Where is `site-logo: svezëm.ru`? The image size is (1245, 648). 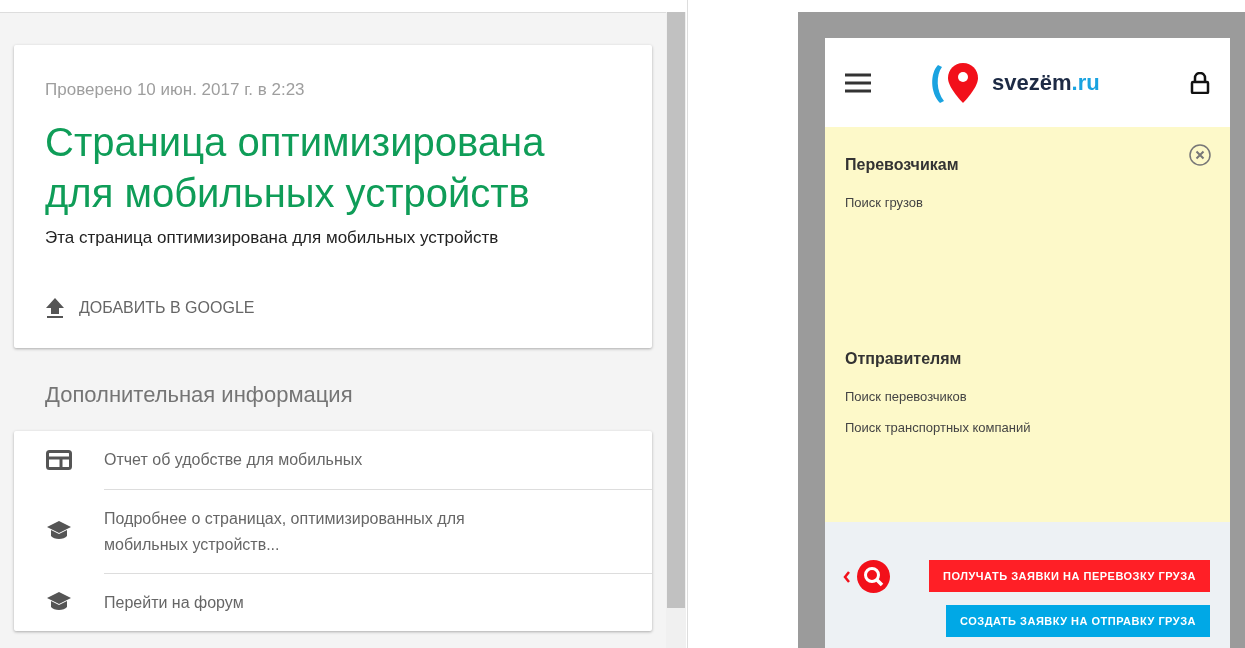
site-logo: svezëm.ru is located at coordinates (1046, 83).